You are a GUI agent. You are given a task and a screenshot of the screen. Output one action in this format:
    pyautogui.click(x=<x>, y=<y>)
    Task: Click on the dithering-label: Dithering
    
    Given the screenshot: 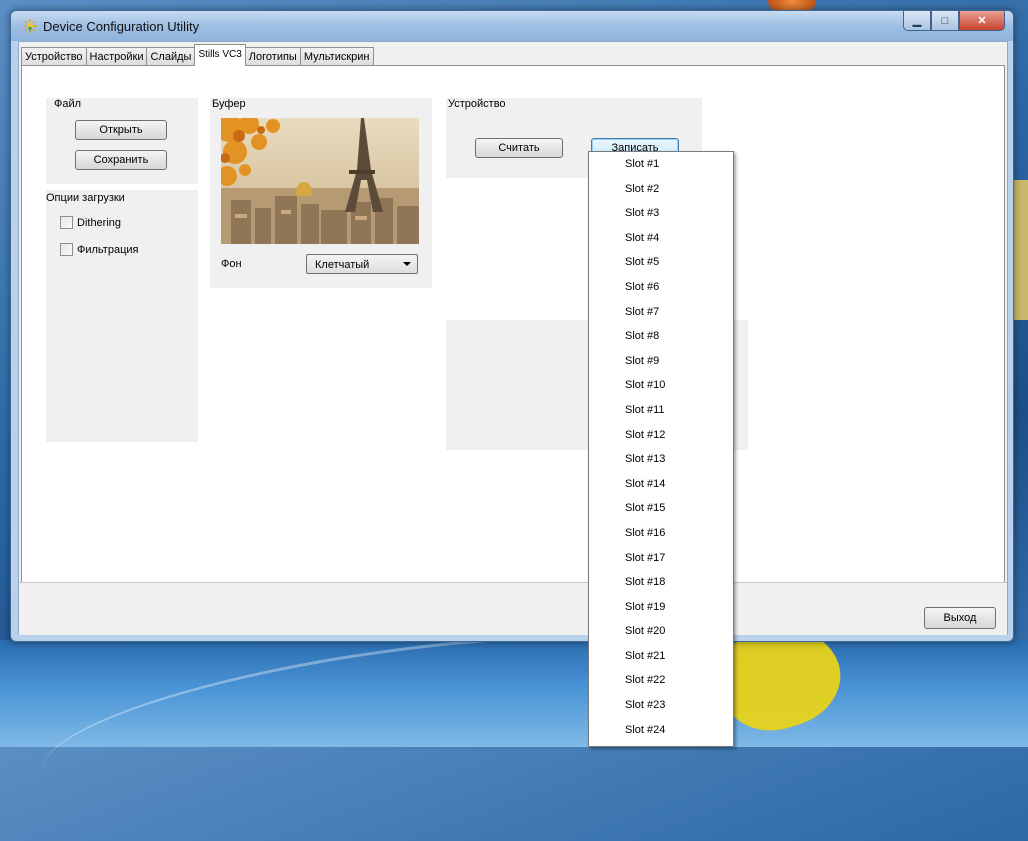 What is the action you would take?
    pyautogui.click(x=99, y=222)
    